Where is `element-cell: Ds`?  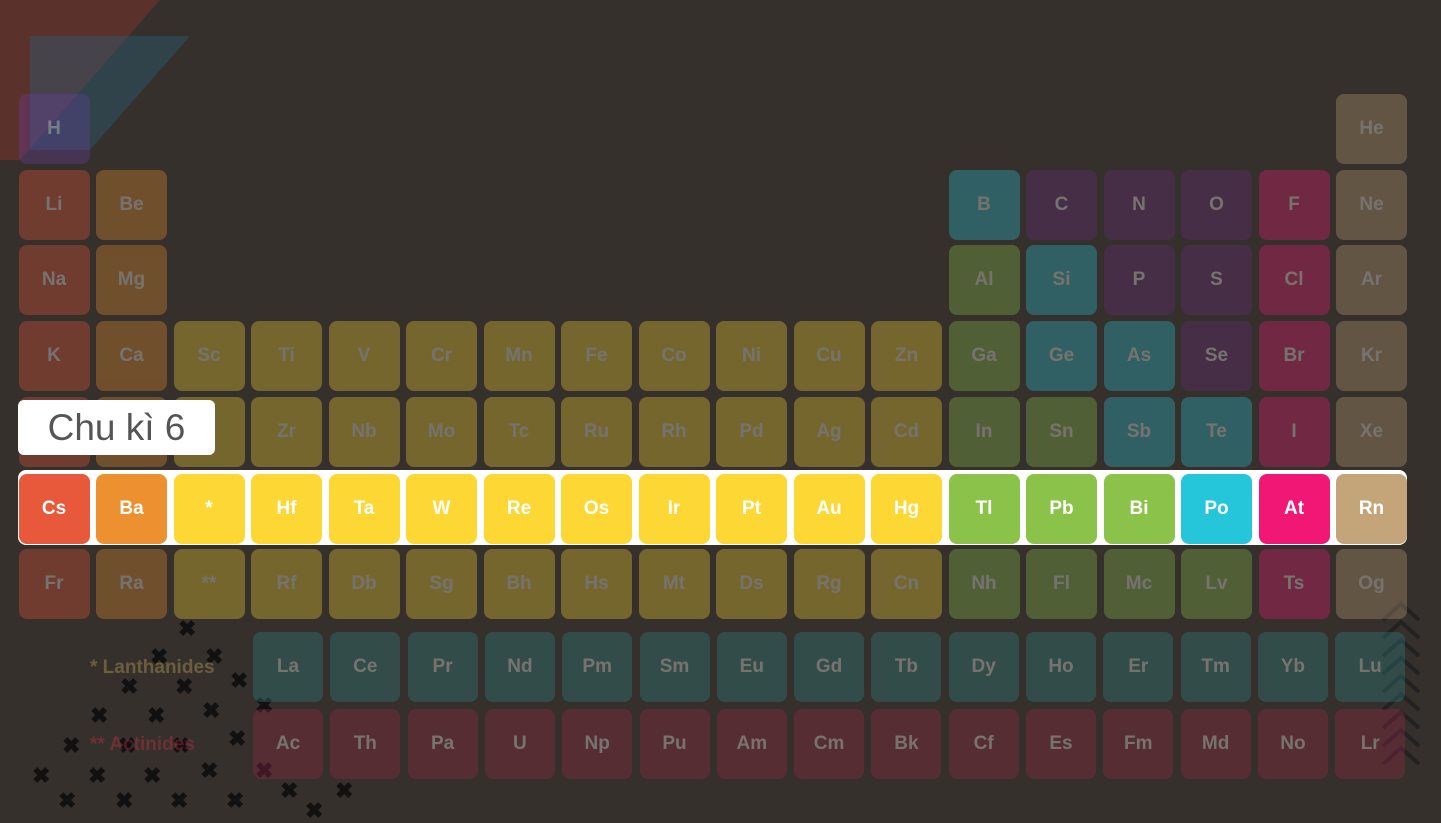
element-cell: Ds is located at coordinates (751, 584).